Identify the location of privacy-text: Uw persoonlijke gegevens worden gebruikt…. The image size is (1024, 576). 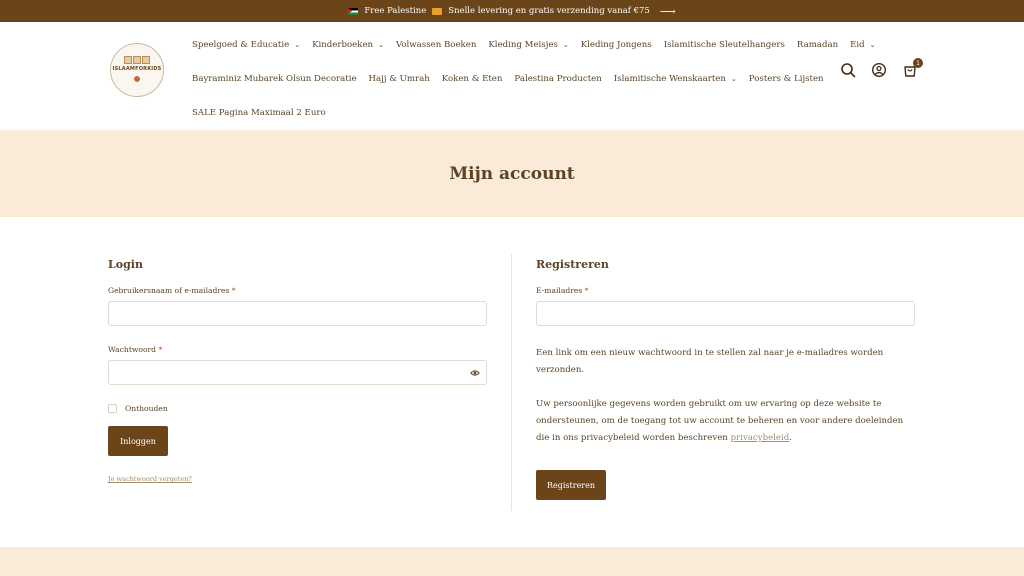
(720, 421).